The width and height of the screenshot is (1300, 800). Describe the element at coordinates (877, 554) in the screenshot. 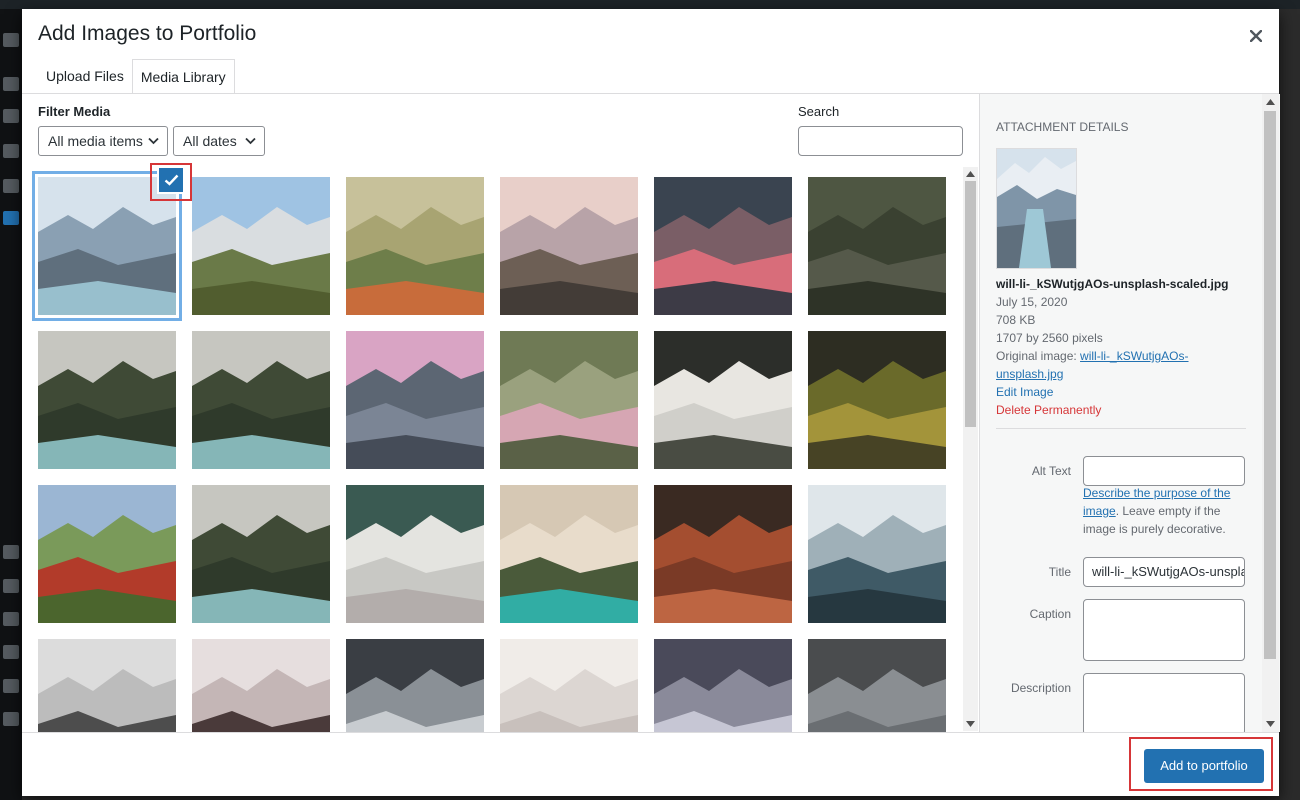

I see `attachment-thumbnail-mountain-lake-reflection` at that location.